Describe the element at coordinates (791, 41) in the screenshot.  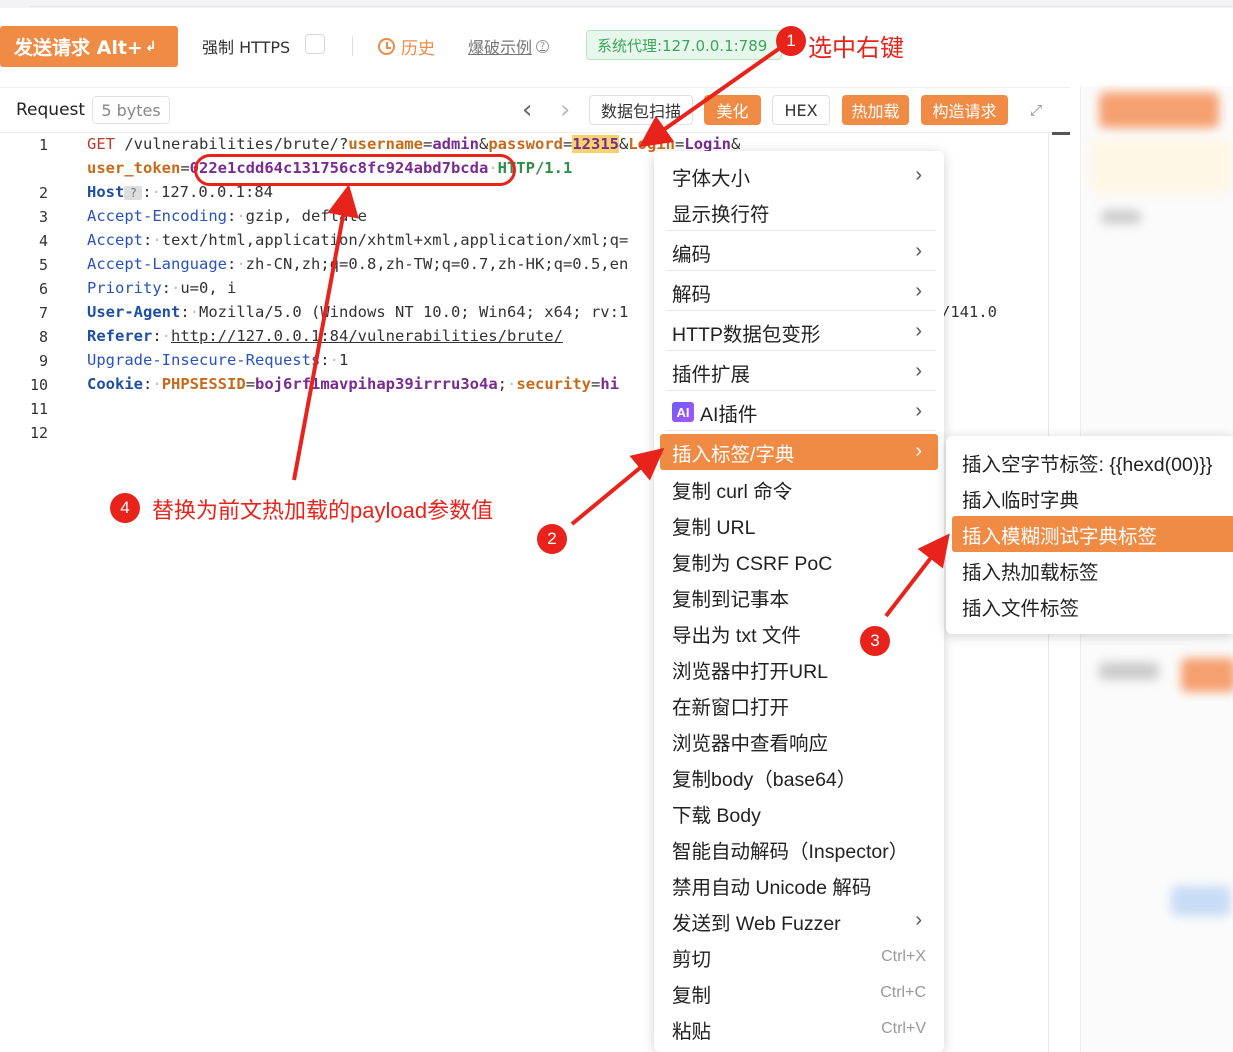
I see `step-1-badge: 1` at that location.